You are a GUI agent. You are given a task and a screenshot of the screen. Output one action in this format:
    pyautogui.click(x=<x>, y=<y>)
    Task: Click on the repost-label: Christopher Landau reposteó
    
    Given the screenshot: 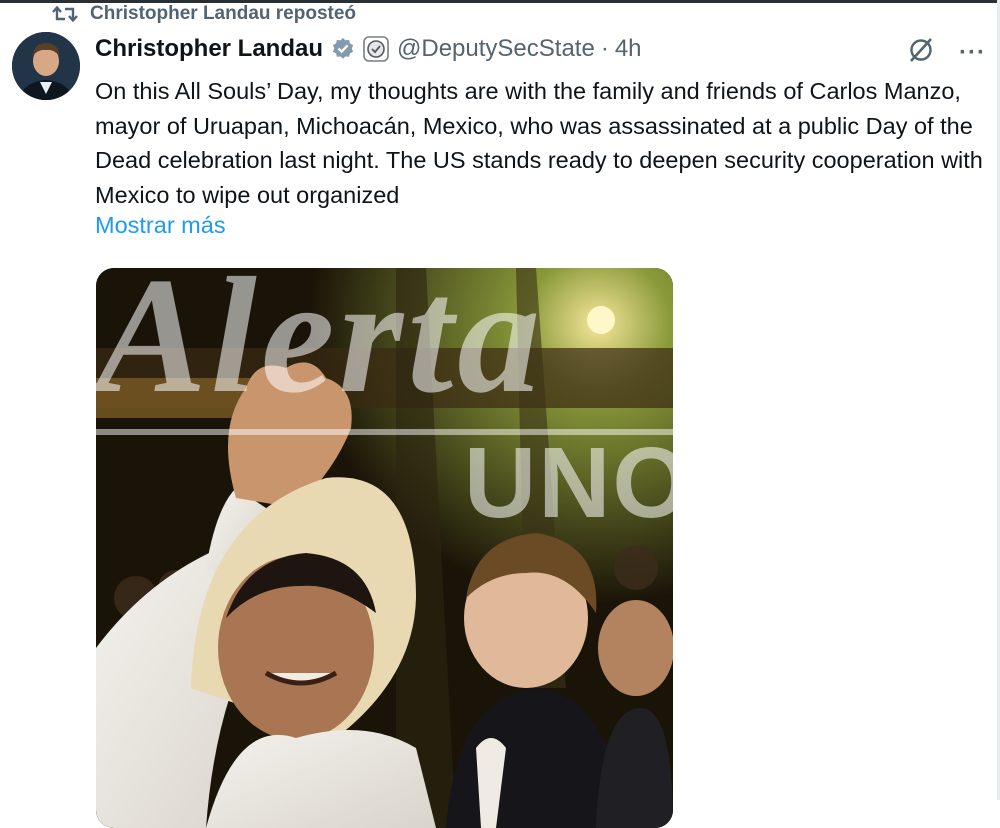 What is the action you would take?
    pyautogui.click(x=223, y=13)
    